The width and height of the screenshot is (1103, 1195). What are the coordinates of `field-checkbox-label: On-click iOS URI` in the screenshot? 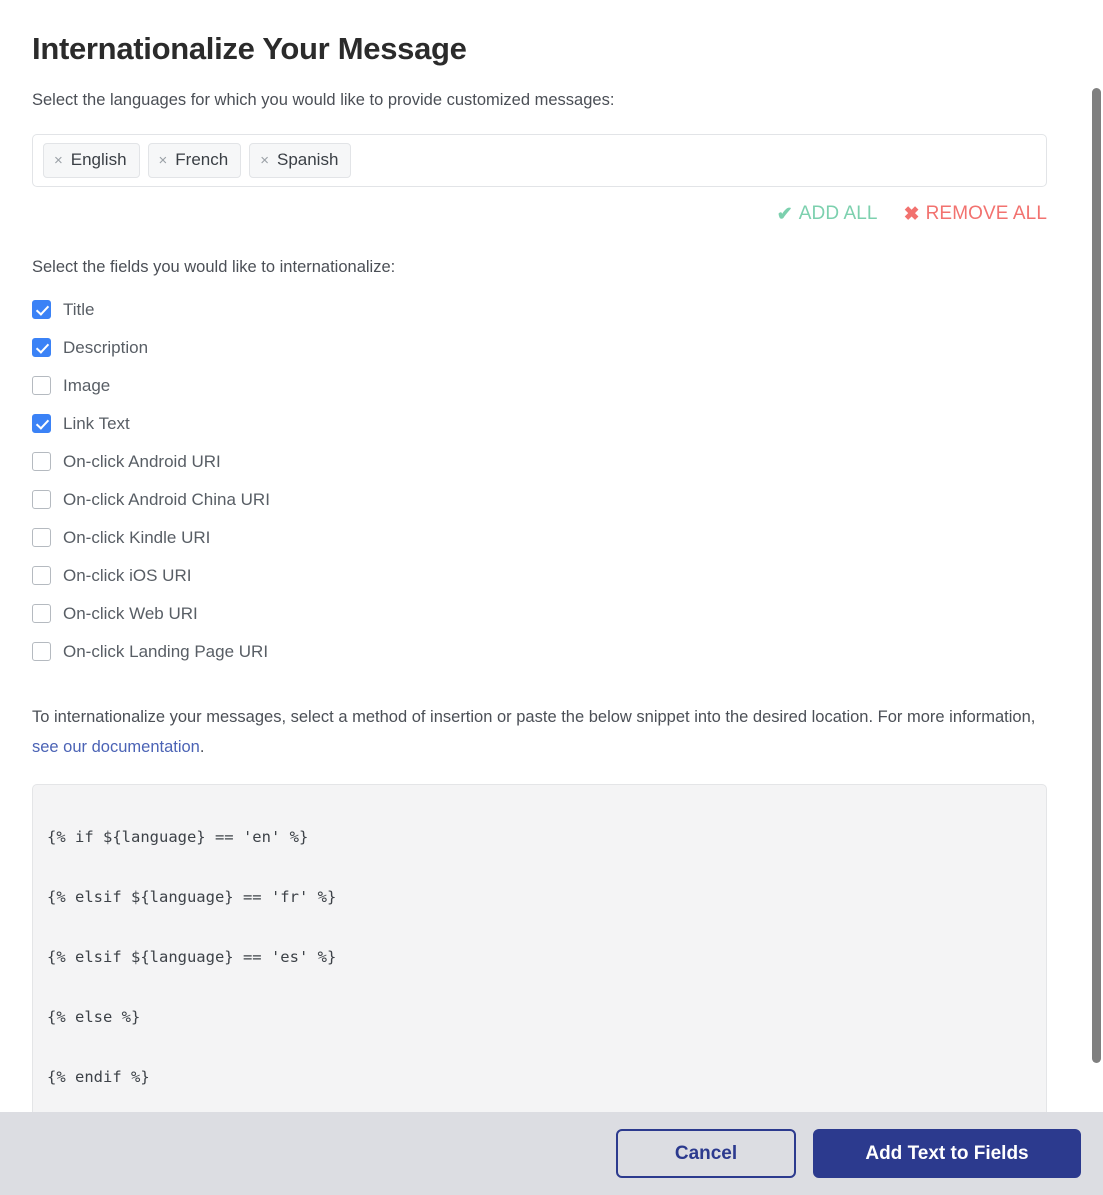 It's located at (127, 575).